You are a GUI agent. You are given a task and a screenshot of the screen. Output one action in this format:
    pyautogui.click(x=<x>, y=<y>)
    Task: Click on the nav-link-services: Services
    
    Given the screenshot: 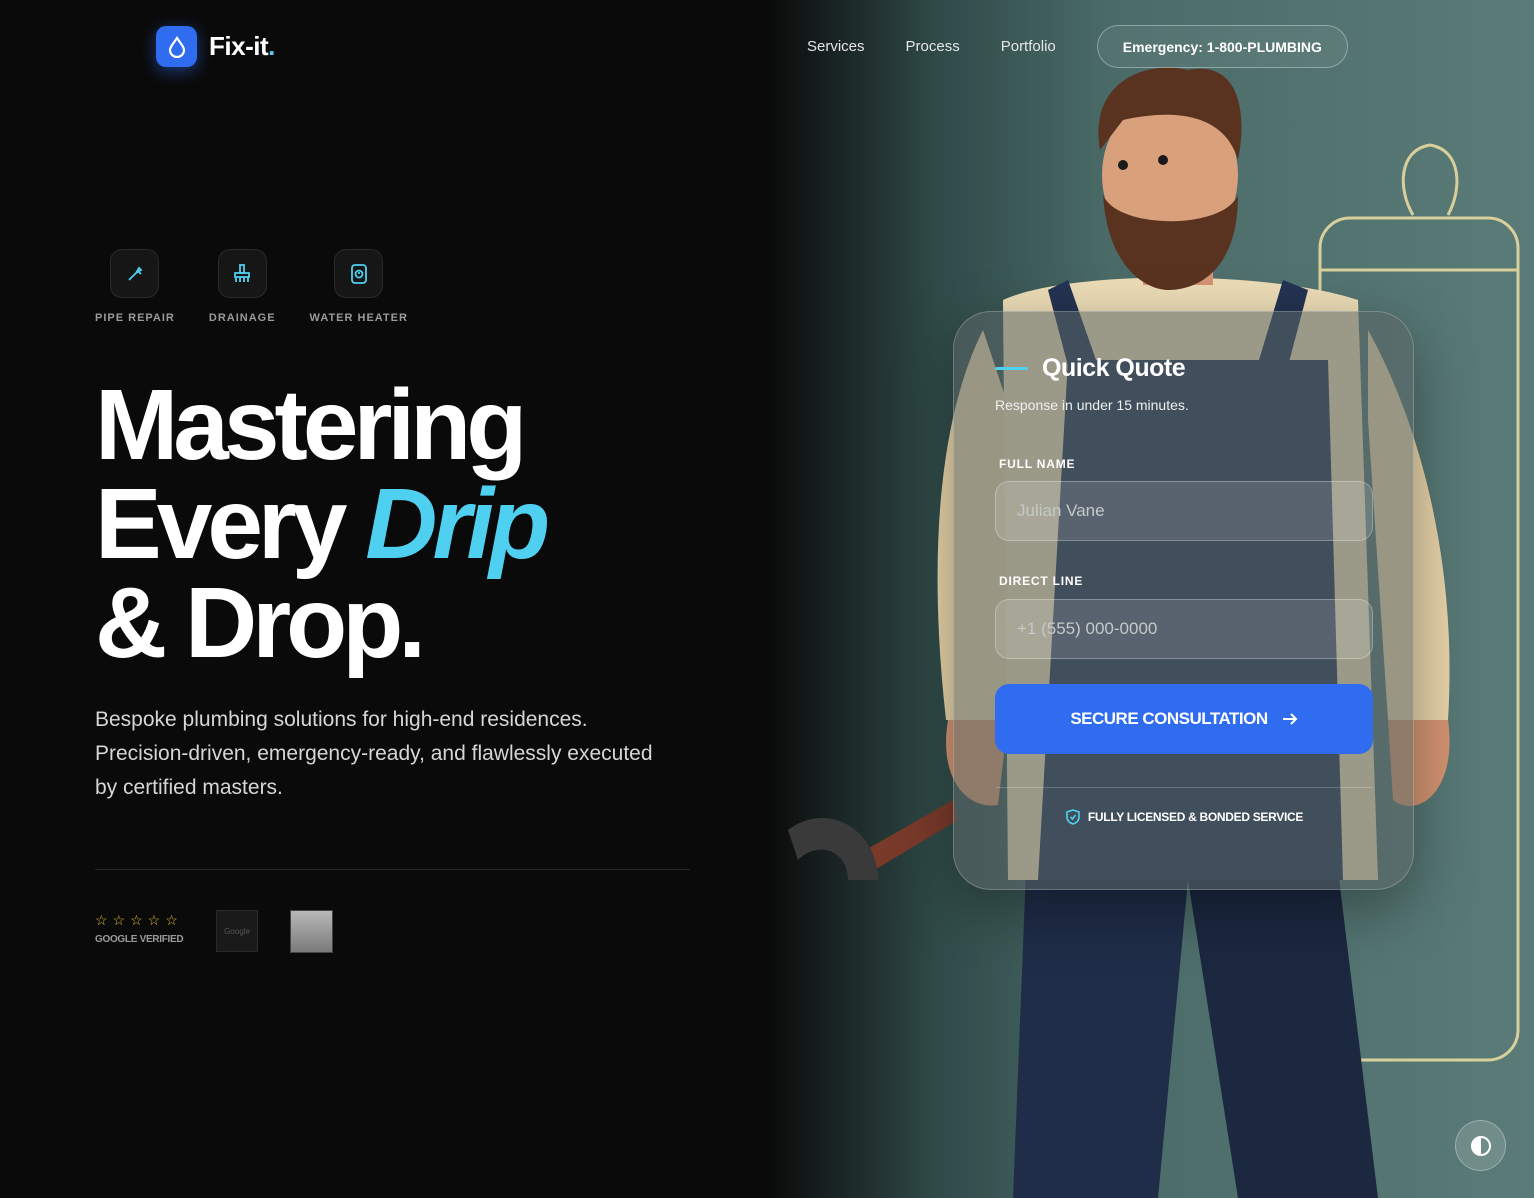 What is the action you would take?
    pyautogui.click(x=836, y=46)
    